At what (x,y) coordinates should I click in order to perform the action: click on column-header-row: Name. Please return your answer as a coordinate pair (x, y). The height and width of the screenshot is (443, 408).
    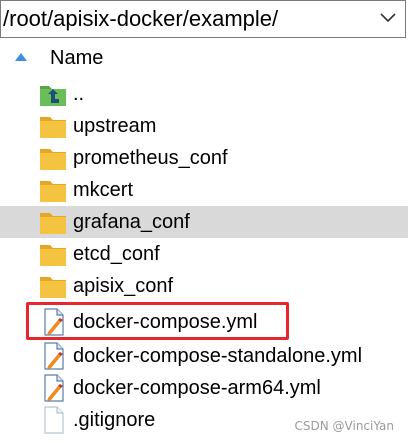
    Looking at the image, I should click on (204, 57).